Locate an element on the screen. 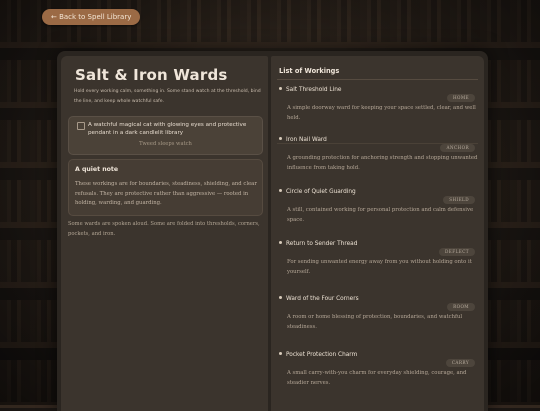  working-name: Circle of Quiet Guarding is located at coordinates (321, 192).